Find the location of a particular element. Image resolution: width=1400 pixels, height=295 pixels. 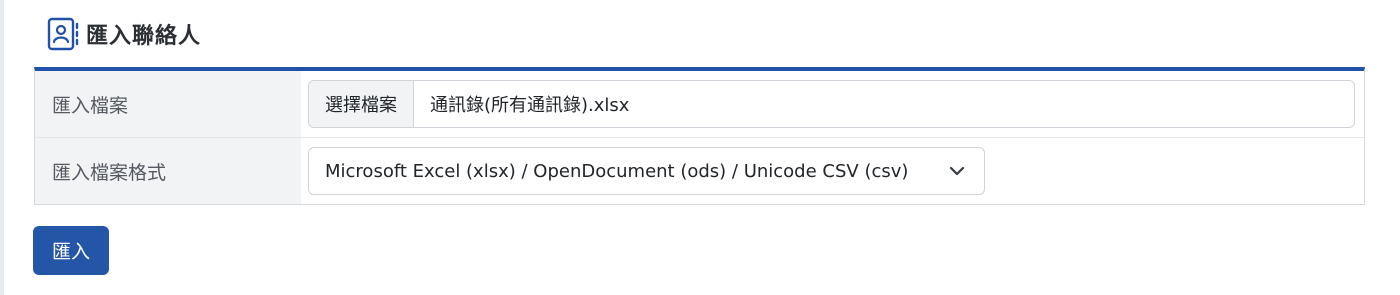

page-title: 匯入聯絡人 is located at coordinates (144, 36).